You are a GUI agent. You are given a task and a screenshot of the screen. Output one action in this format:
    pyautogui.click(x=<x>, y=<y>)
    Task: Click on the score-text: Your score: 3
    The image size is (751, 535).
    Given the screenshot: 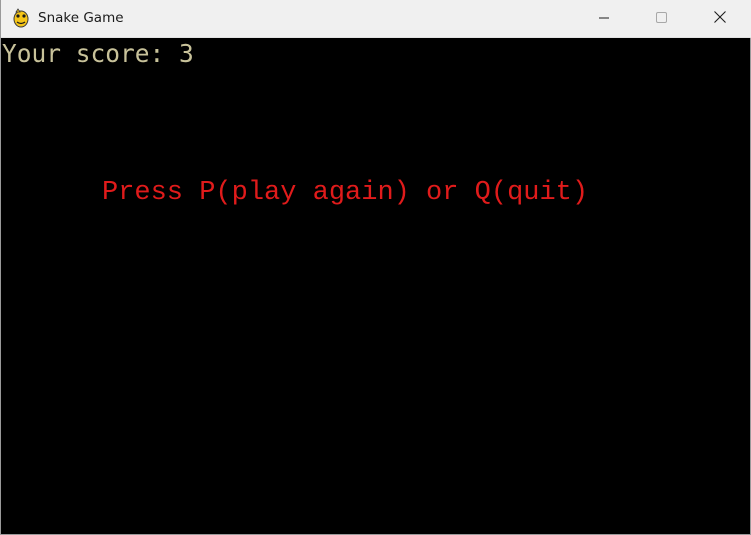 What is the action you would take?
    pyautogui.click(x=98, y=53)
    